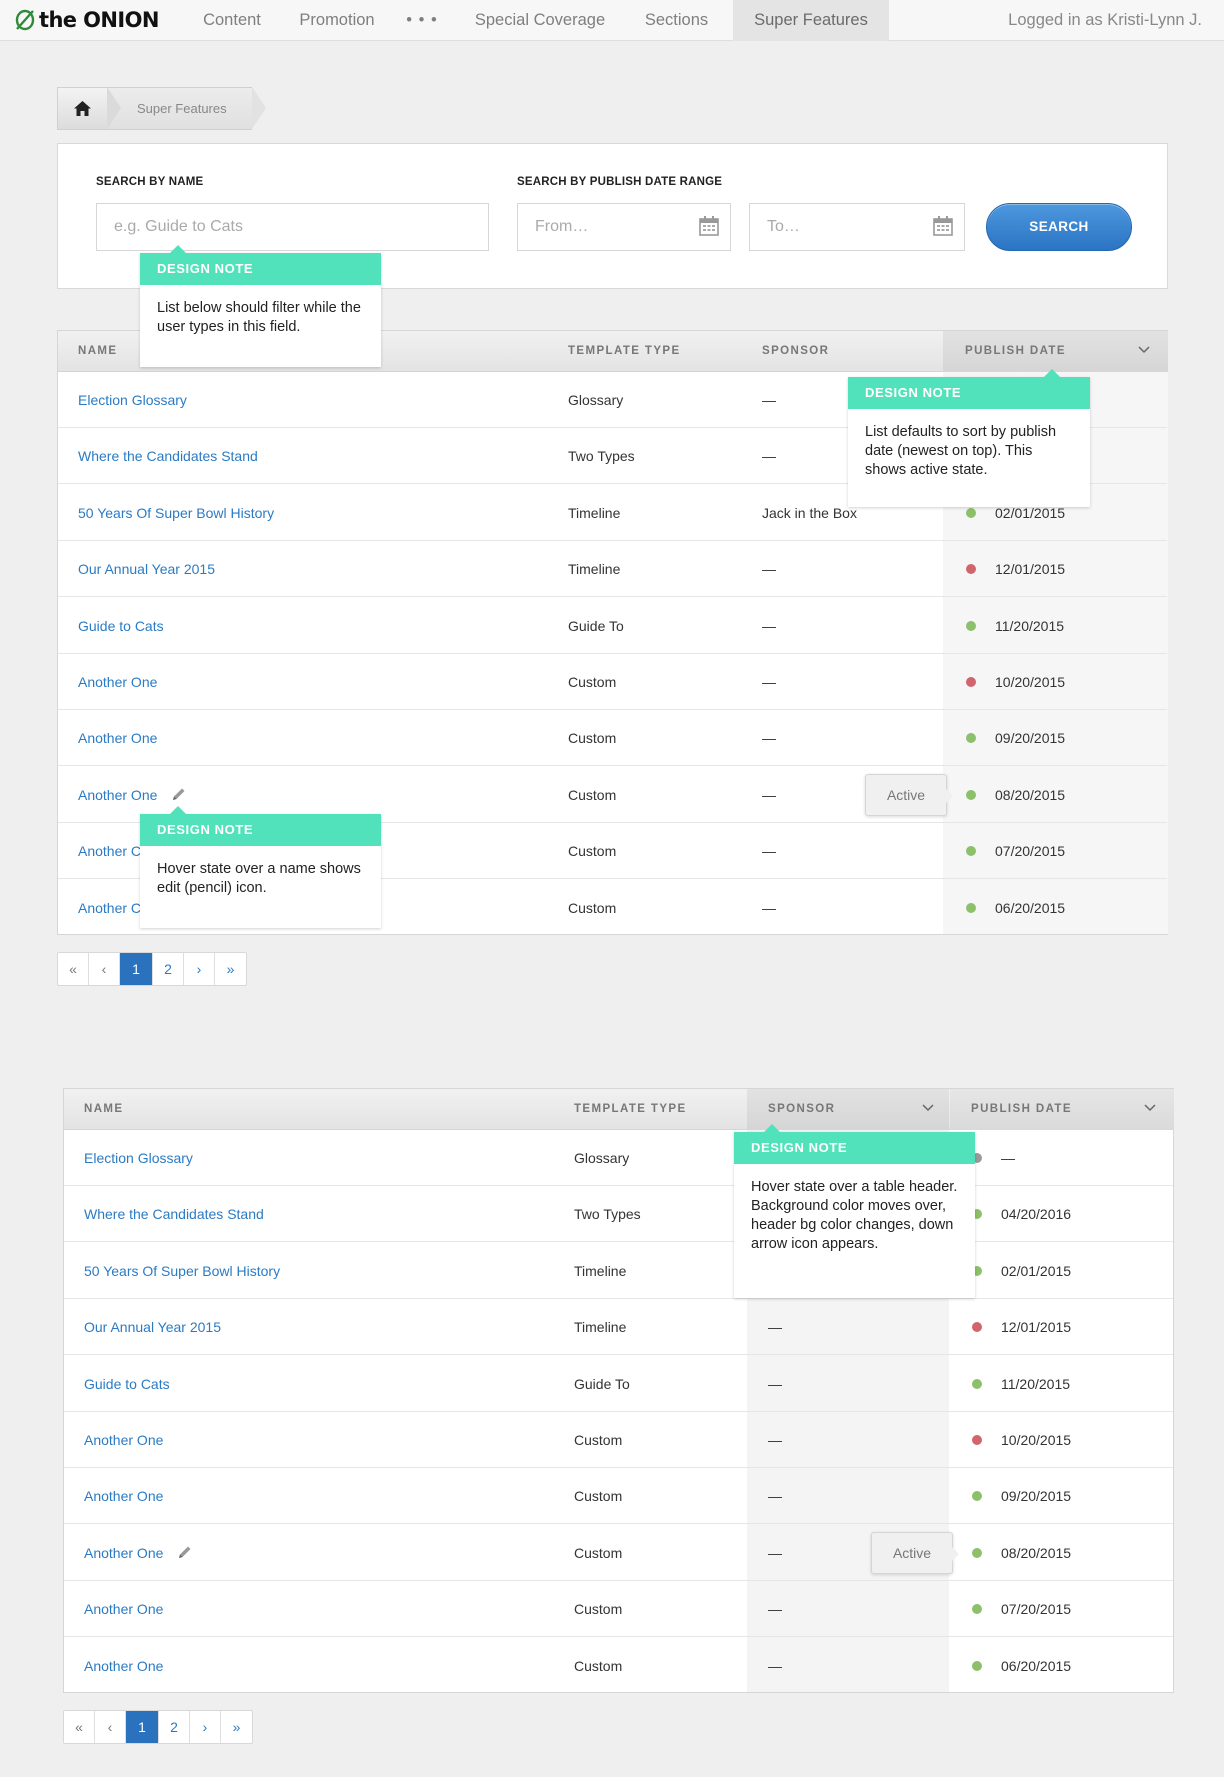 Image resolution: width=1224 pixels, height=1777 pixels. What do you see at coordinates (337, 20) in the screenshot?
I see `nav-promotion: Promotion` at bounding box center [337, 20].